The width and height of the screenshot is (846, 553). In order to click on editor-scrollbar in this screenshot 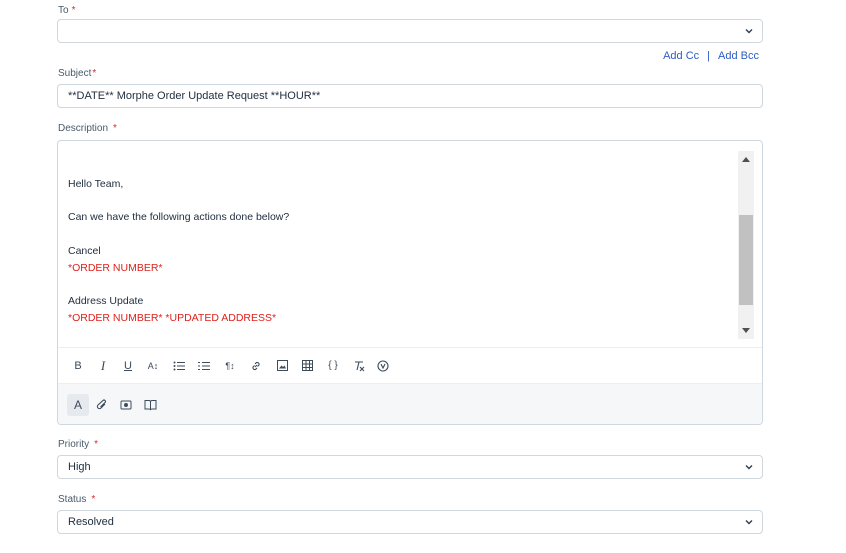, I will do `click(746, 245)`.